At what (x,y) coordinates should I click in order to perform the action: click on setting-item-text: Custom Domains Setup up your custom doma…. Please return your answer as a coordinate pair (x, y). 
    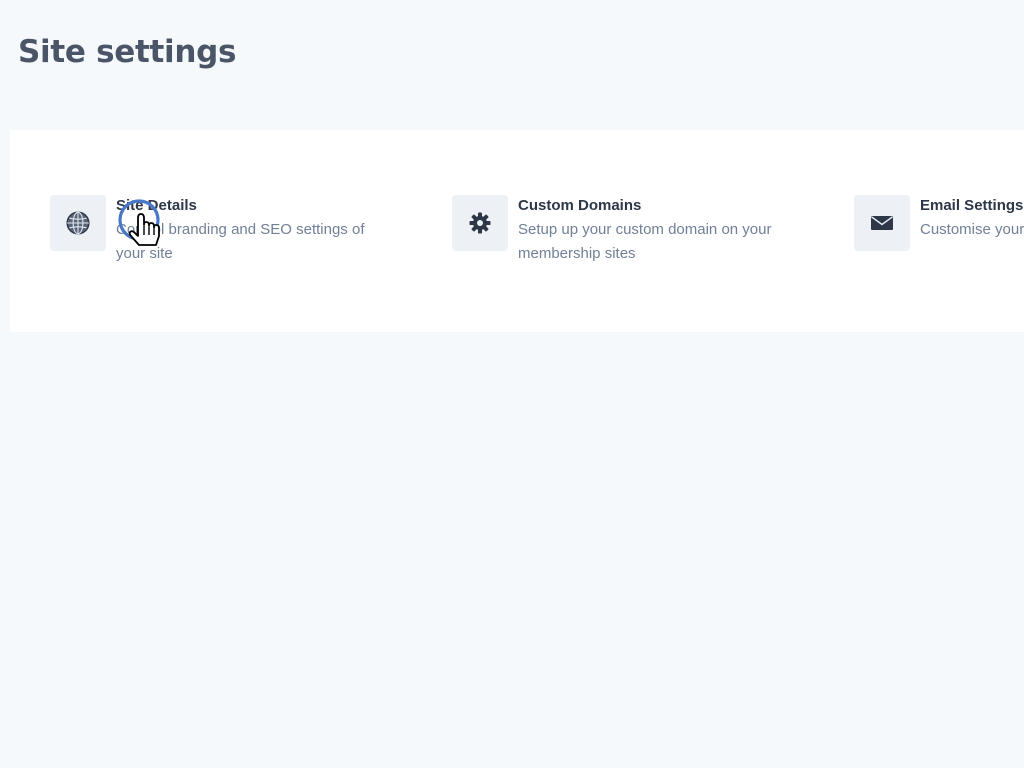
    Looking at the image, I should click on (657, 230).